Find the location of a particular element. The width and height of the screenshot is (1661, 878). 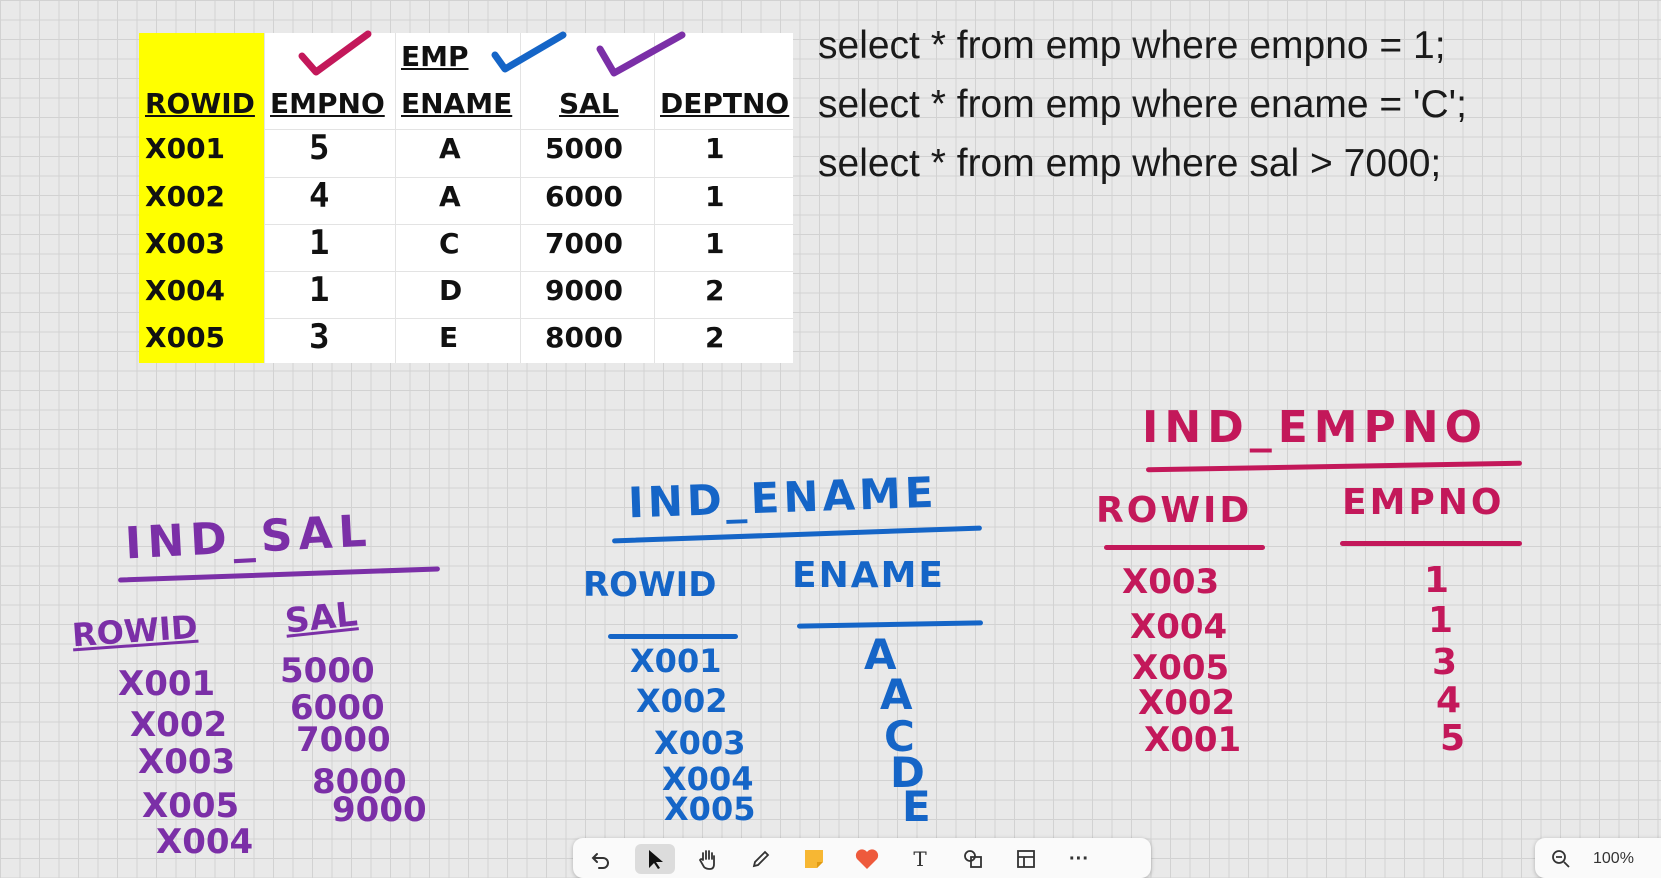

index-value-entry: 5000 is located at coordinates (327, 671).